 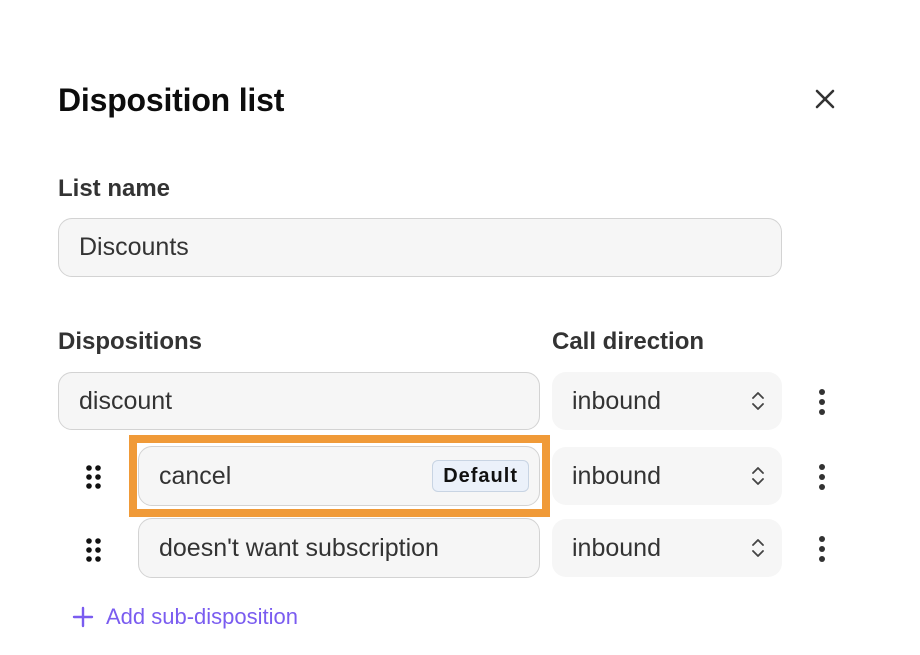 I want to click on default-badge: Default, so click(x=480, y=476).